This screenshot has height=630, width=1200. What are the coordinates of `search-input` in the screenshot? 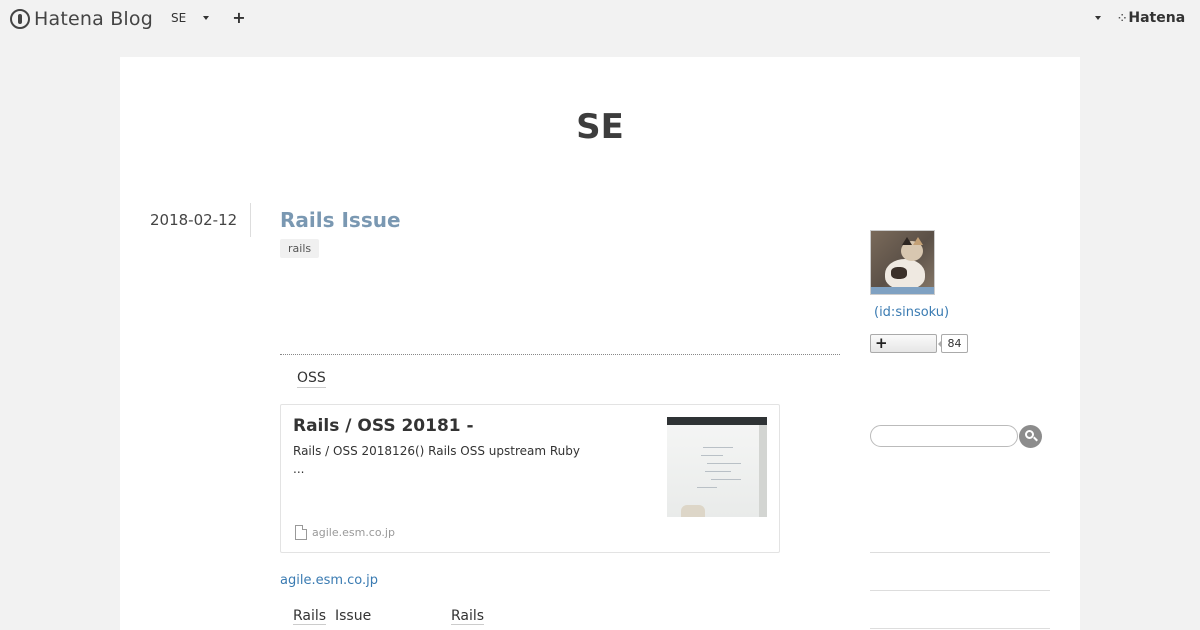 It's located at (944, 436).